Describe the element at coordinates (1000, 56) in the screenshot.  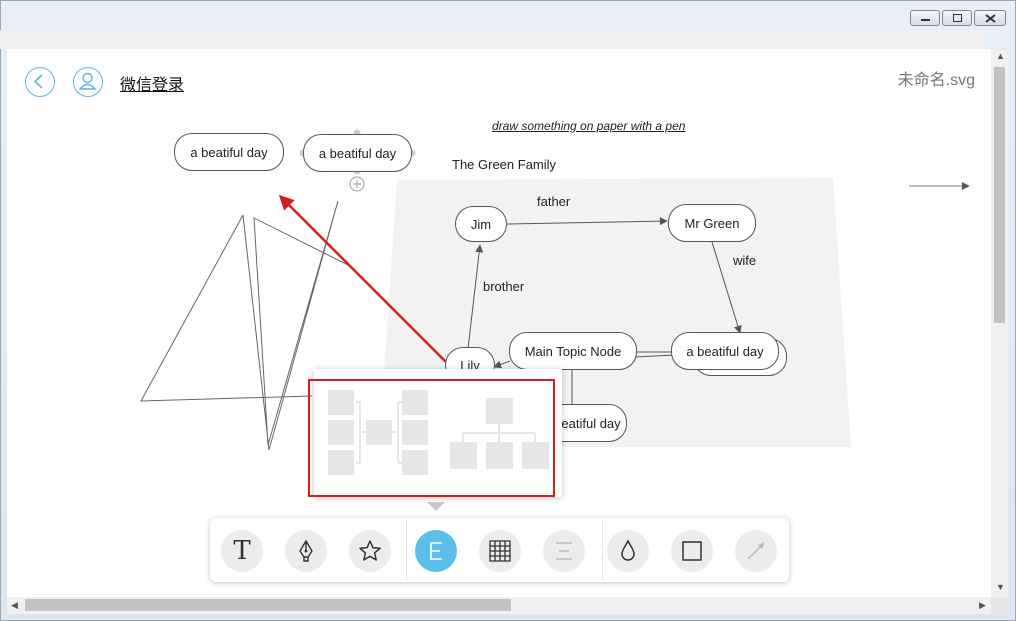
I see `scroll-up-icon: ▲` at that location.